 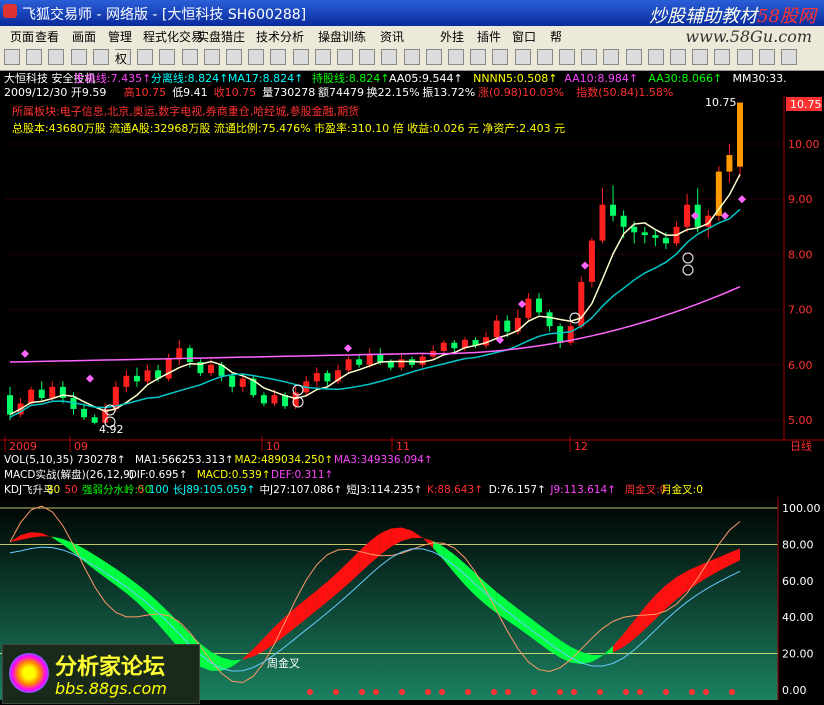 What do you see at coordinates (47, 36) in the screenshot?
I see `menu-item-1: 查看` at bounding box center [47, 36].